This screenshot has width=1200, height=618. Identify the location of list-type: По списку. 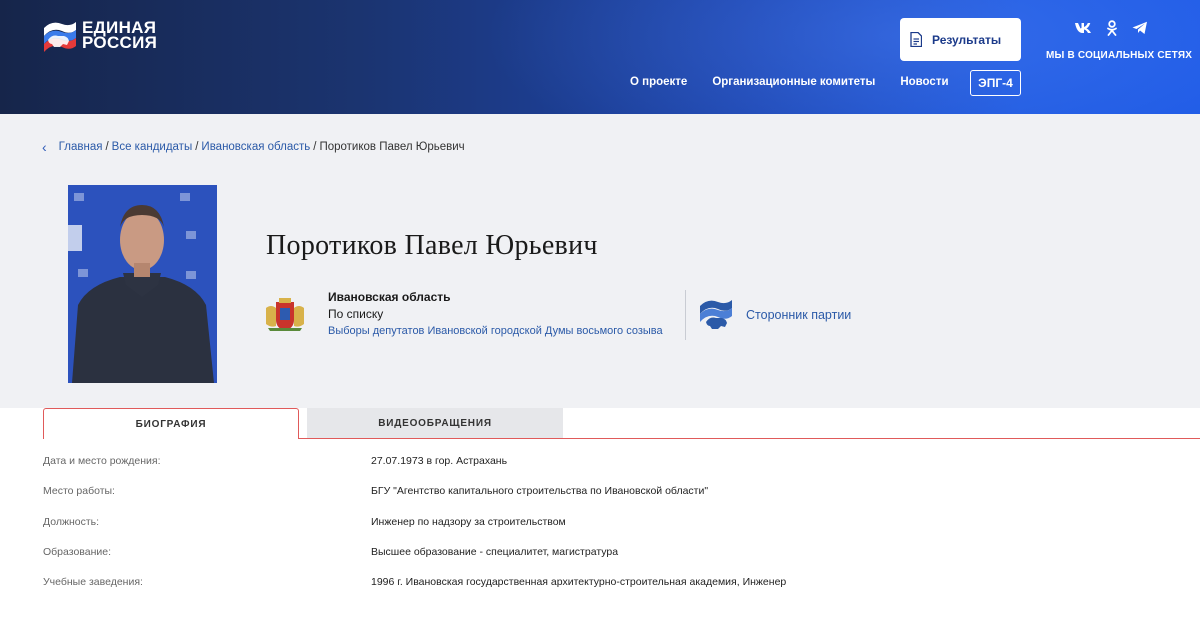
(356, 314).